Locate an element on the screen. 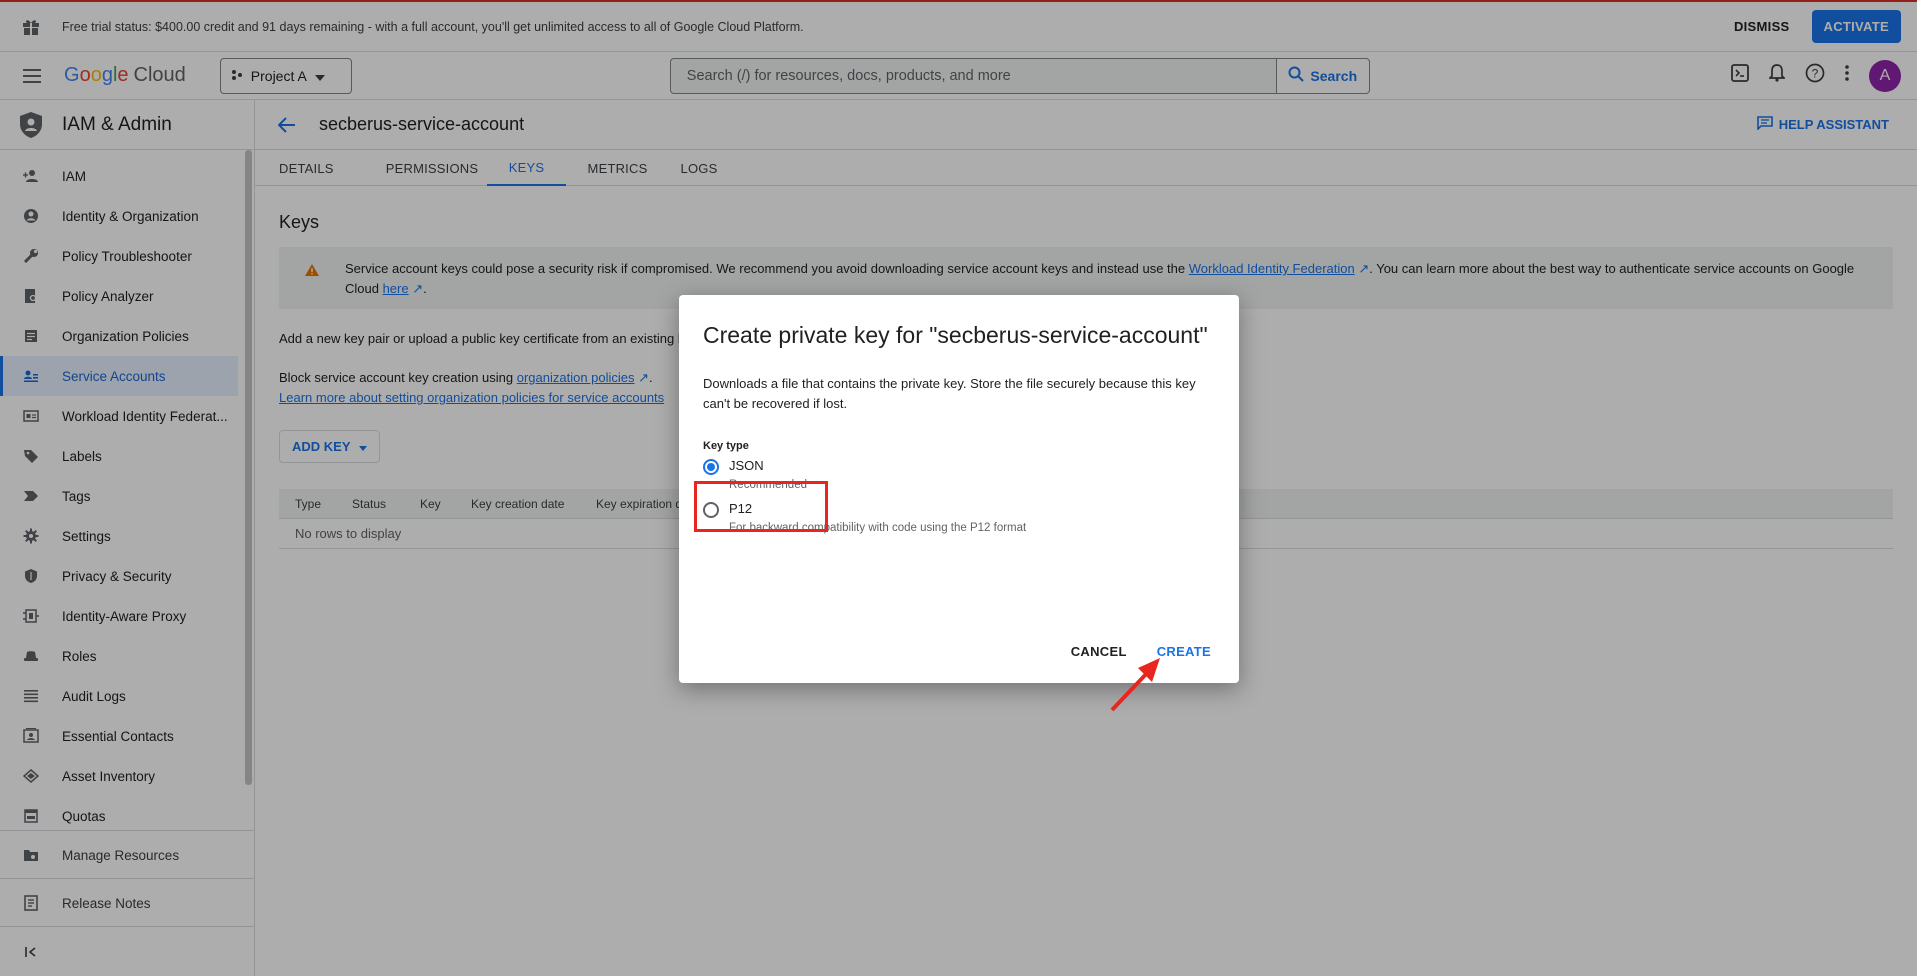  json-highlight-box is located at coordinates (761, 506).